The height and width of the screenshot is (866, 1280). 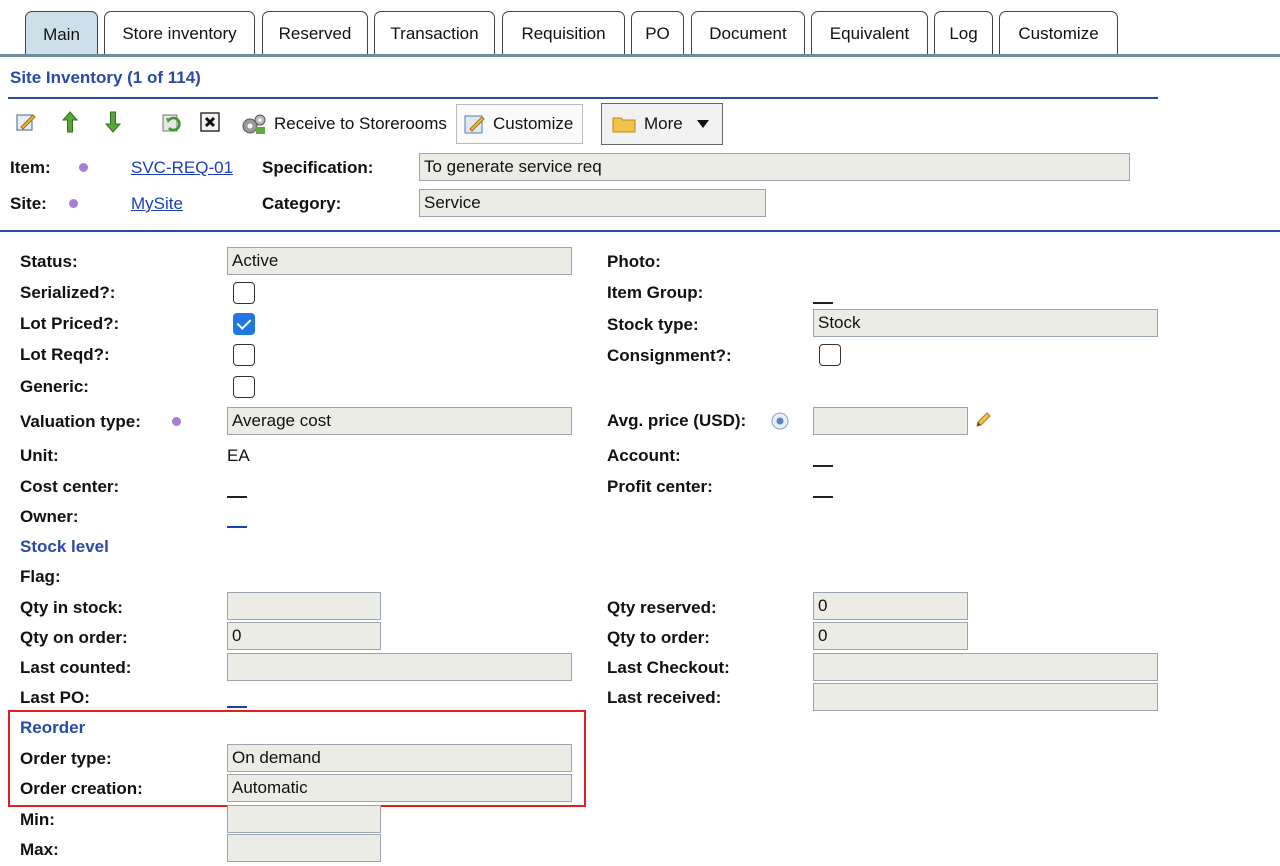 I want to click on last-checkout-field, so click(x=985, y=667).